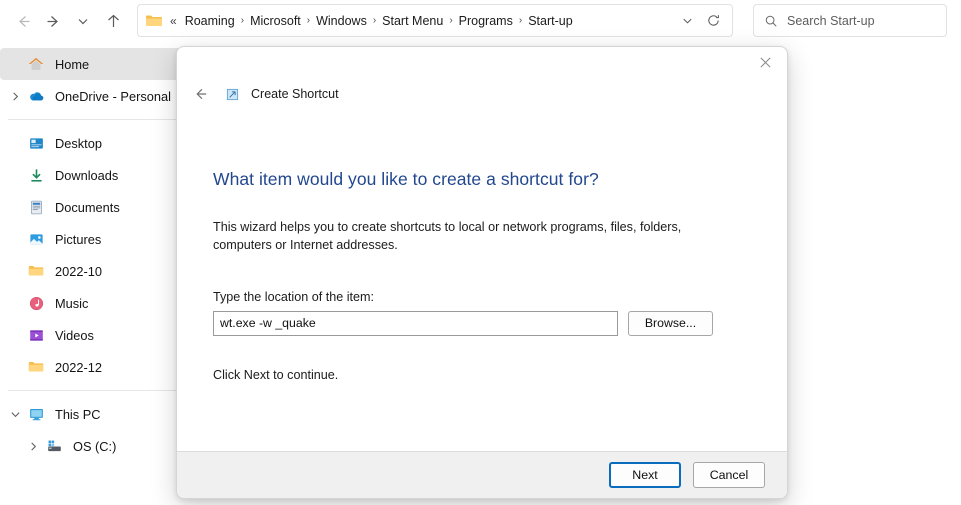  What do you see at coordinates (78, 143) in the screenshot?
I see `sidebar-item-label: Desktop` at bounding box center [78, 143].